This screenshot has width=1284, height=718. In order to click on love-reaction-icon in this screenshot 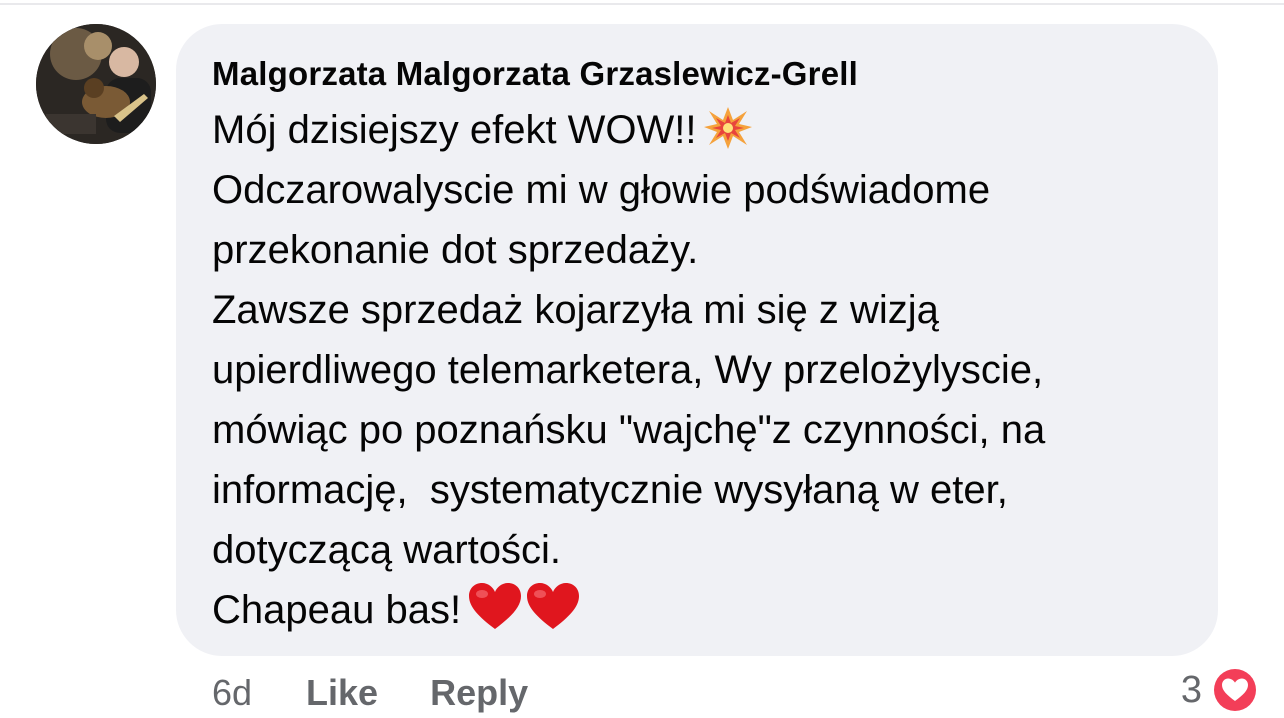, I will do `click(1235, 690)`.